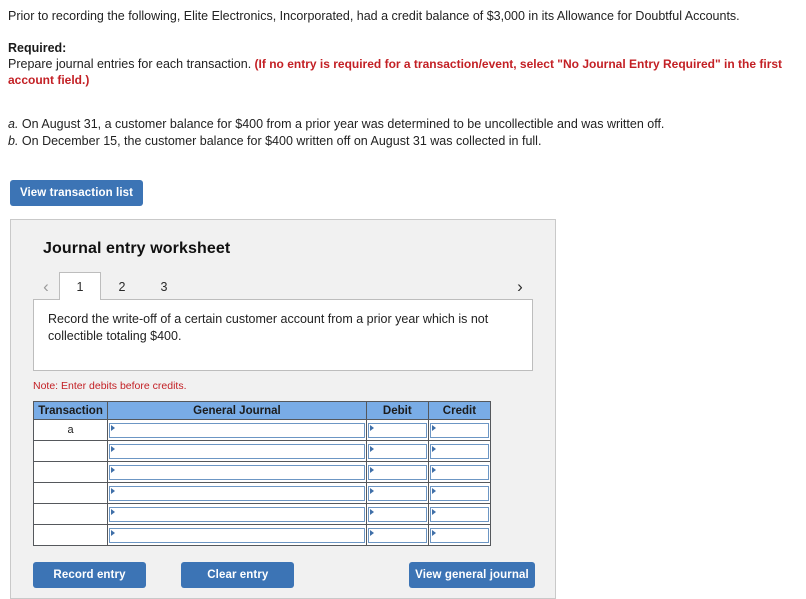 The width and height of the screenshot is (806, 599). I want to click on column-header-transaction: Transaction, so click(70, 410).